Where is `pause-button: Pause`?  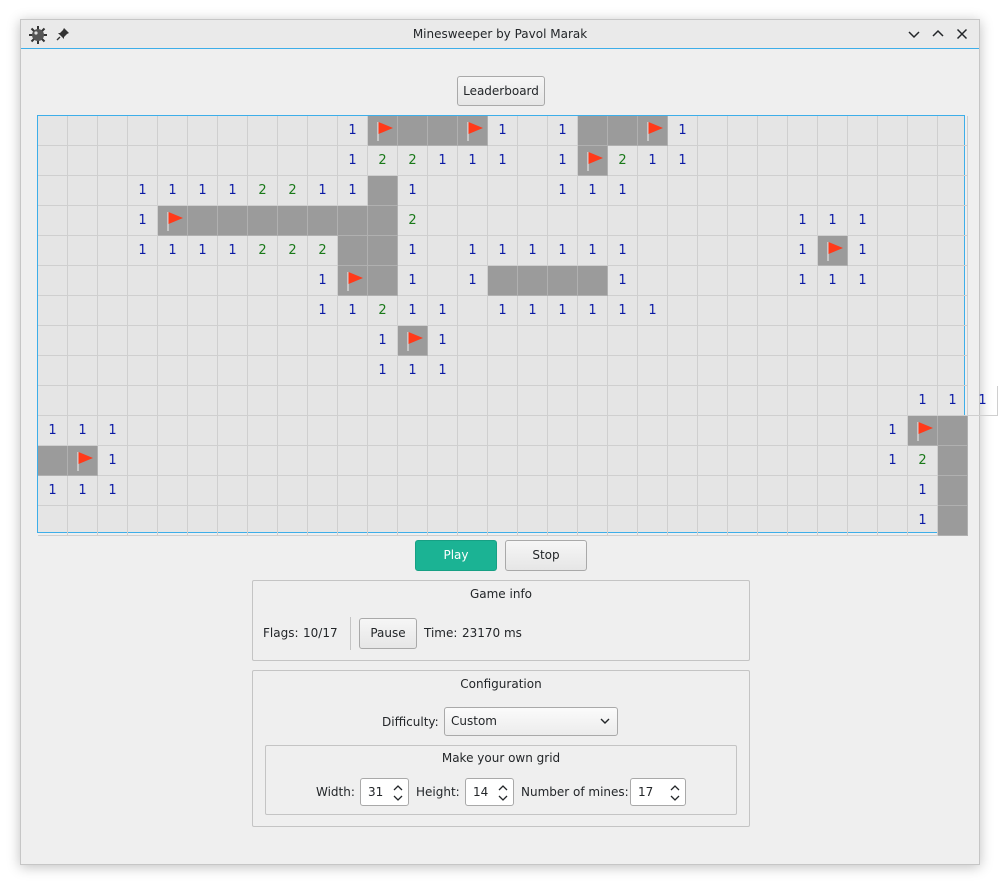 pause-button: Pause is located at coordinates (388, 633).